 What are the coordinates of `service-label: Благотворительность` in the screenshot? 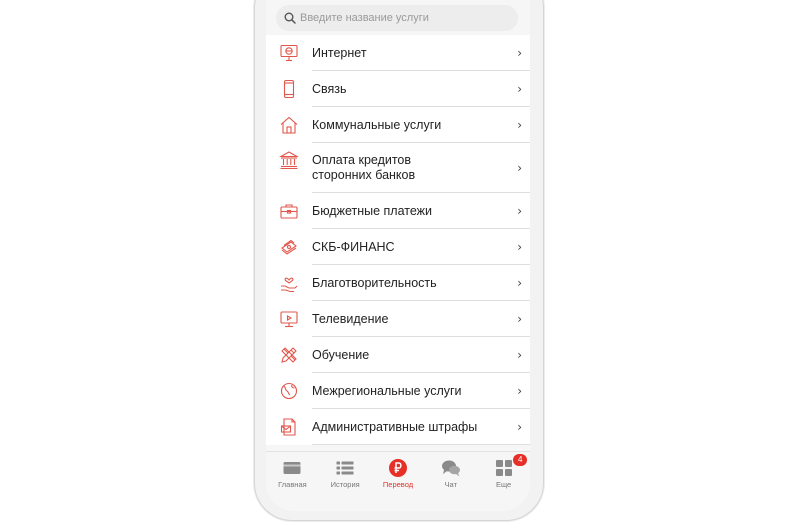 It's located at (374, 282).